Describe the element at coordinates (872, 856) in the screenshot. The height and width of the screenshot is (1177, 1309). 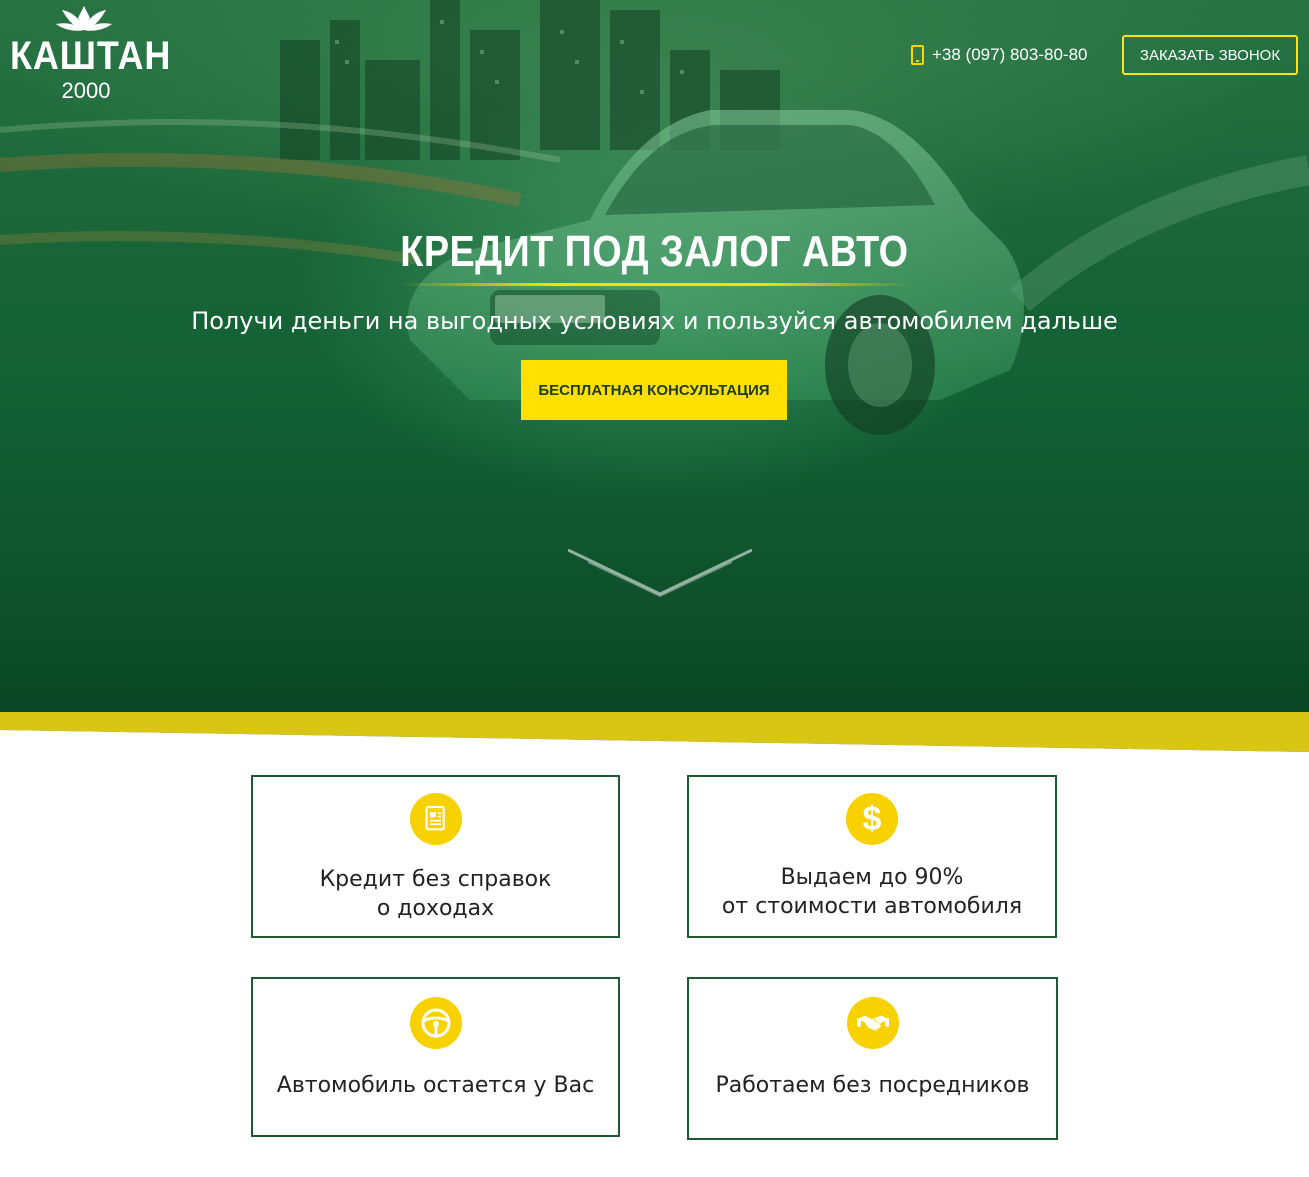
I see `feature-card-90-percent: $ Выдаем до 90% от стоимости автомобиля` at that location.